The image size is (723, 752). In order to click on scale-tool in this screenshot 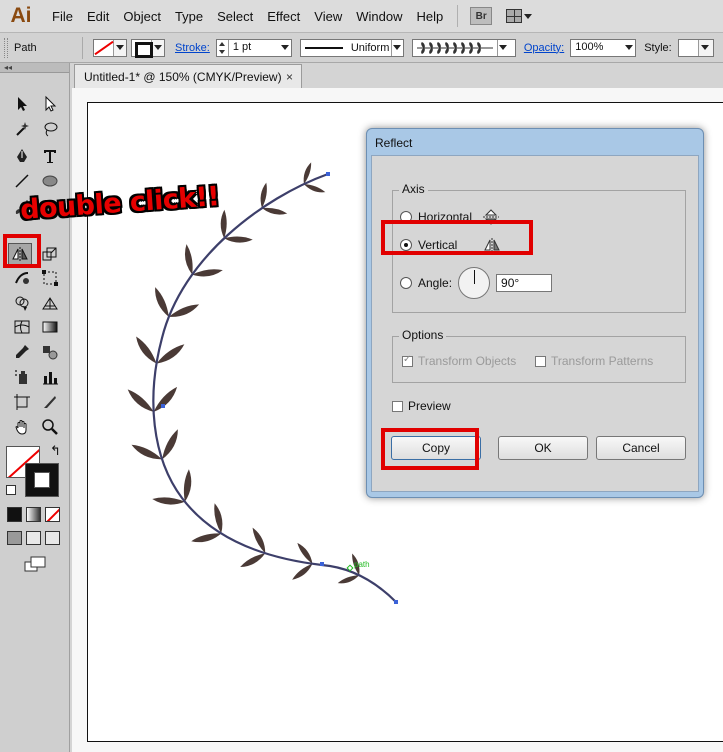, I will do `click(50, 254)`.